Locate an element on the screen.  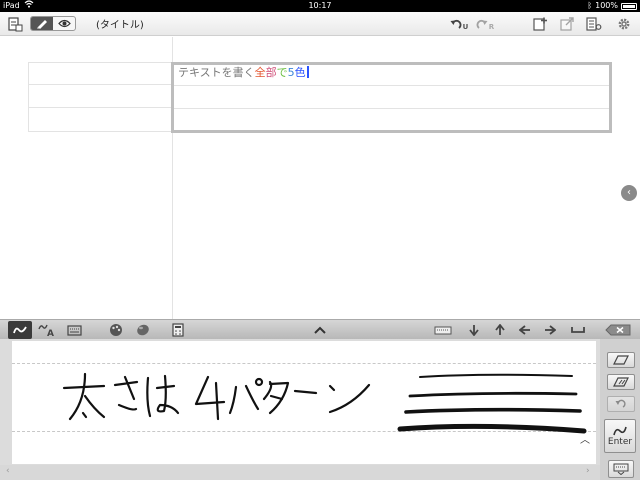
cell-text-char: ト is located at coordinates (216, 72).